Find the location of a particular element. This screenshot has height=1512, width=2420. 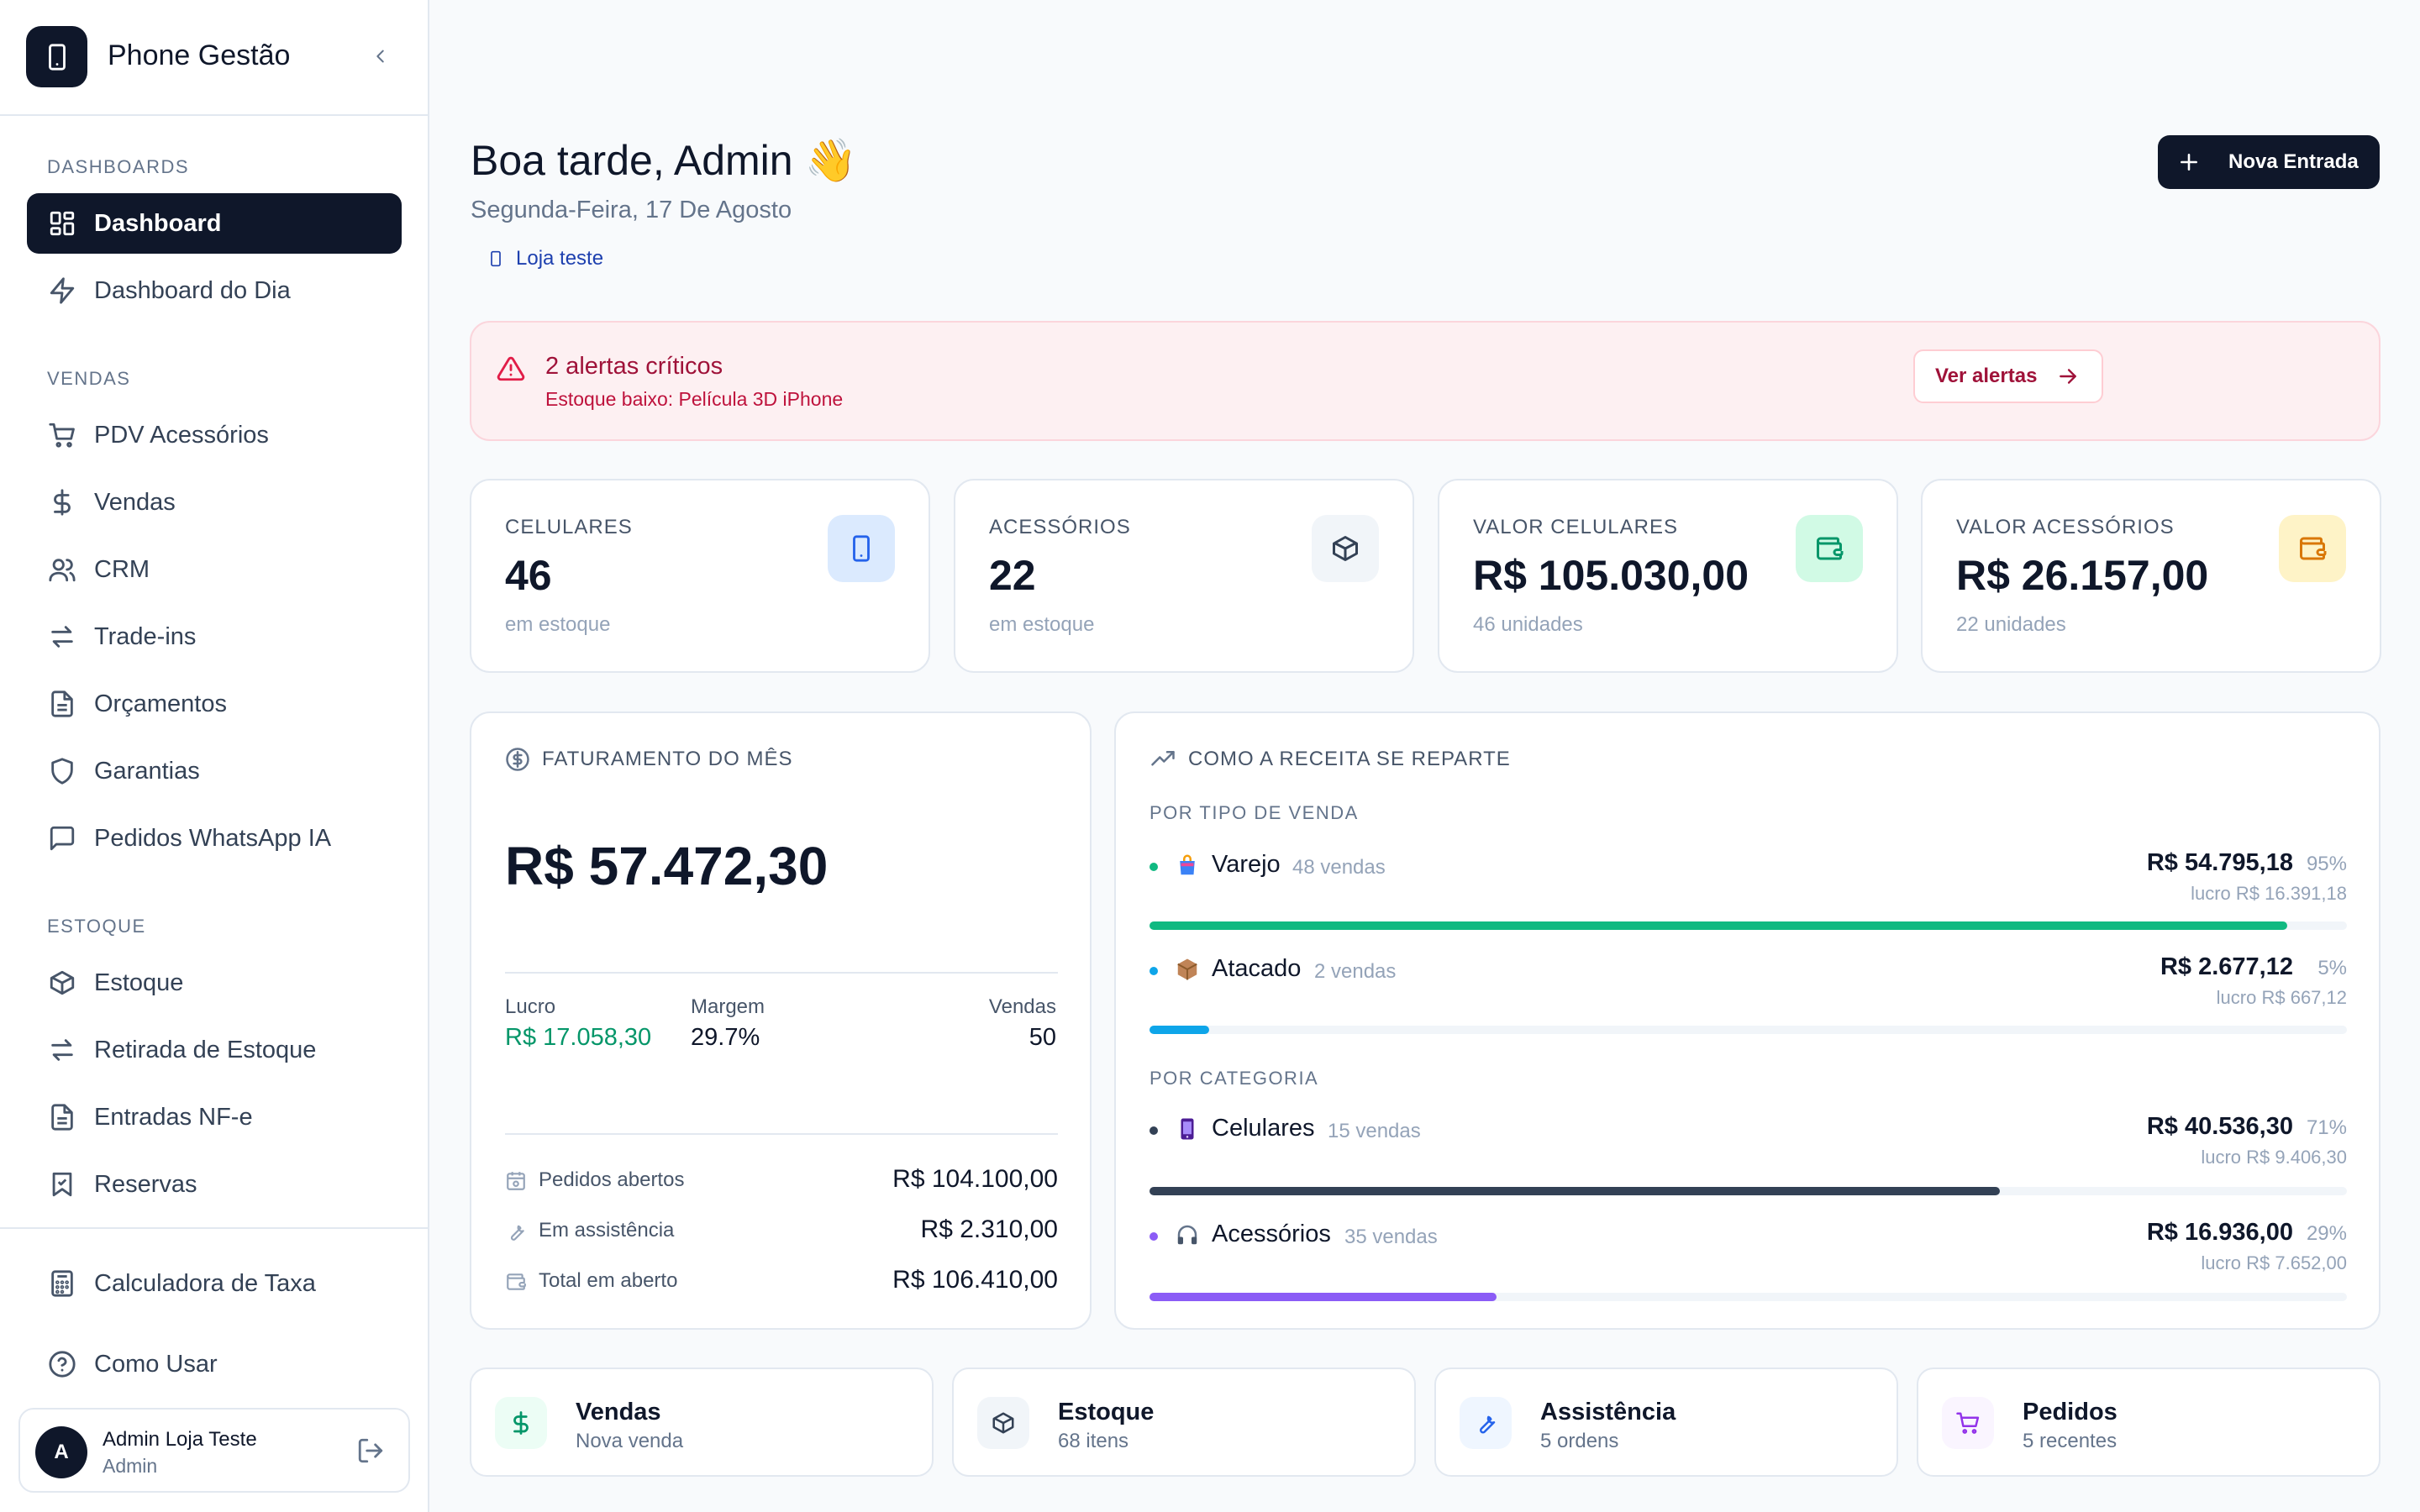

revenue-name: Acessórios is located at coordinates (1271, 1234).